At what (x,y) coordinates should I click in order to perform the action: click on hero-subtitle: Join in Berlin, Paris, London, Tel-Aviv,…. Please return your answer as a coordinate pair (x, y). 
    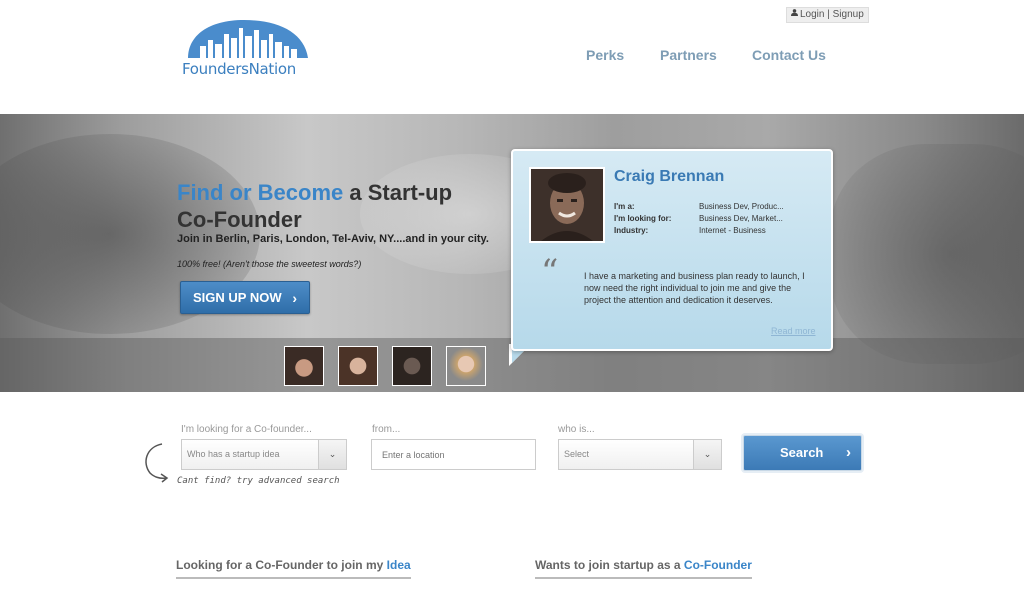
    Looking at the image, I should click on (333, 239).